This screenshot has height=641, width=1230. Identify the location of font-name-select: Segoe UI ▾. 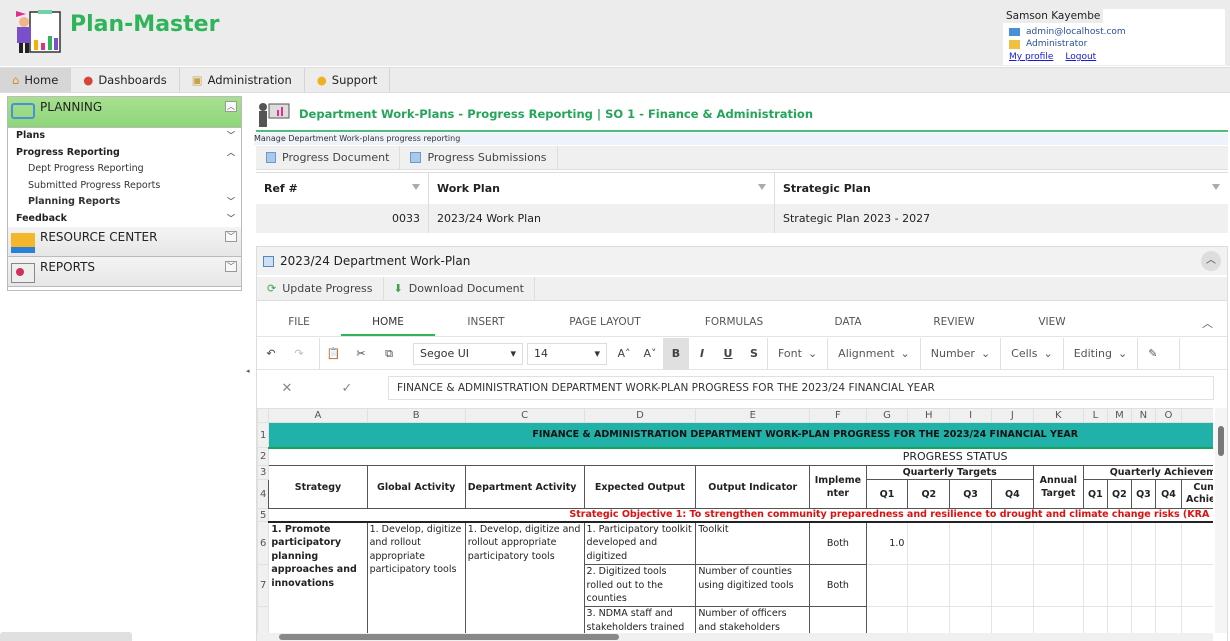
(468, 353).